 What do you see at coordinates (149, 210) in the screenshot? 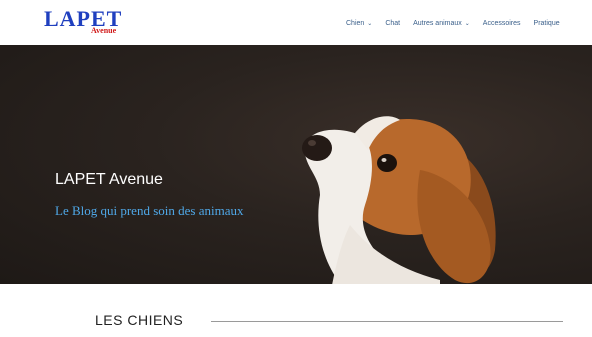
I see `hero-subtitle: Le Blog qui prend soin des animaux` at bounding box center [149, 210].